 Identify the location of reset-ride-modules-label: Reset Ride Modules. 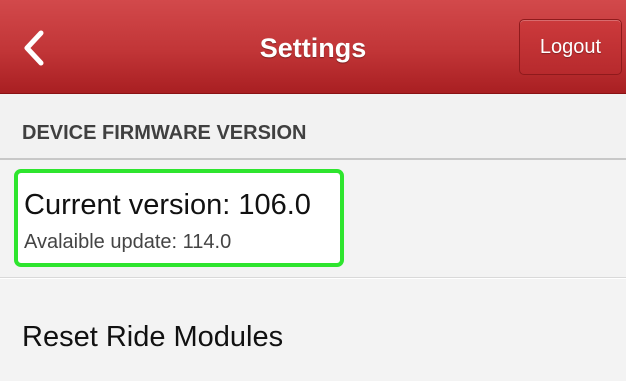
(153, 337).